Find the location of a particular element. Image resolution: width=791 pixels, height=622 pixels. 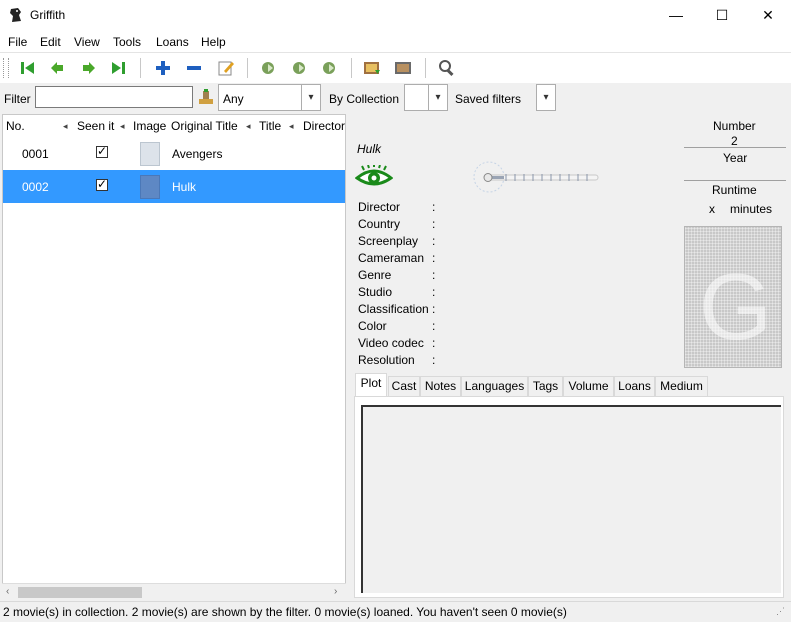

number-value: 2 is located at coordinates (734, 141).